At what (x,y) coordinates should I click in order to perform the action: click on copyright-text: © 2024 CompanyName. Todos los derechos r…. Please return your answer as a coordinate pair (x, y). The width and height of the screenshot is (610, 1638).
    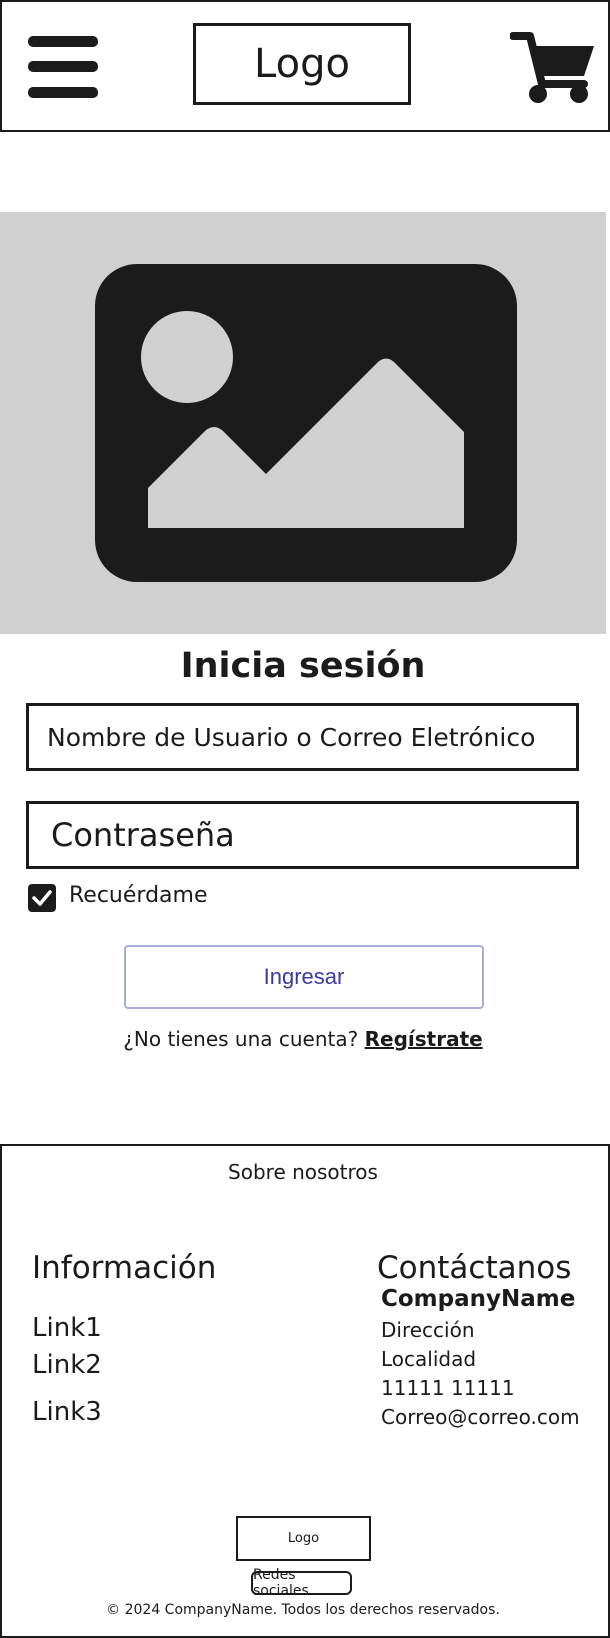
    Looking at the image, I should click on (303, 1610).